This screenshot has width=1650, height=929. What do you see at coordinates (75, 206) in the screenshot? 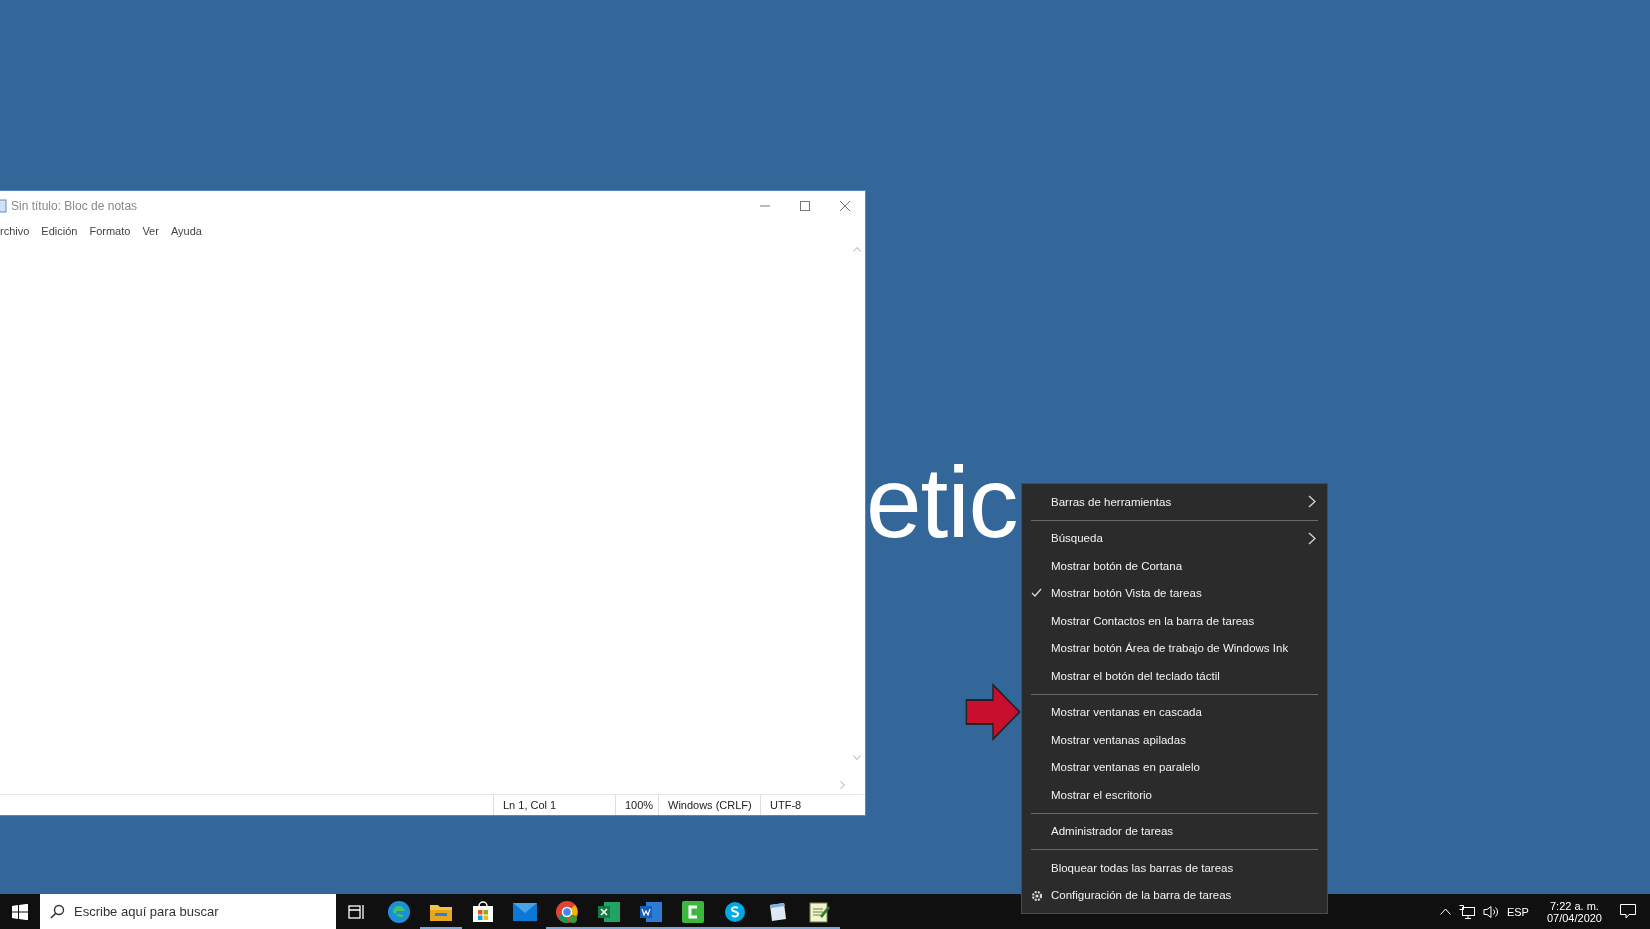
I see `window-title: Sin título: Bloc de notas` at bounding box center [75, 206].